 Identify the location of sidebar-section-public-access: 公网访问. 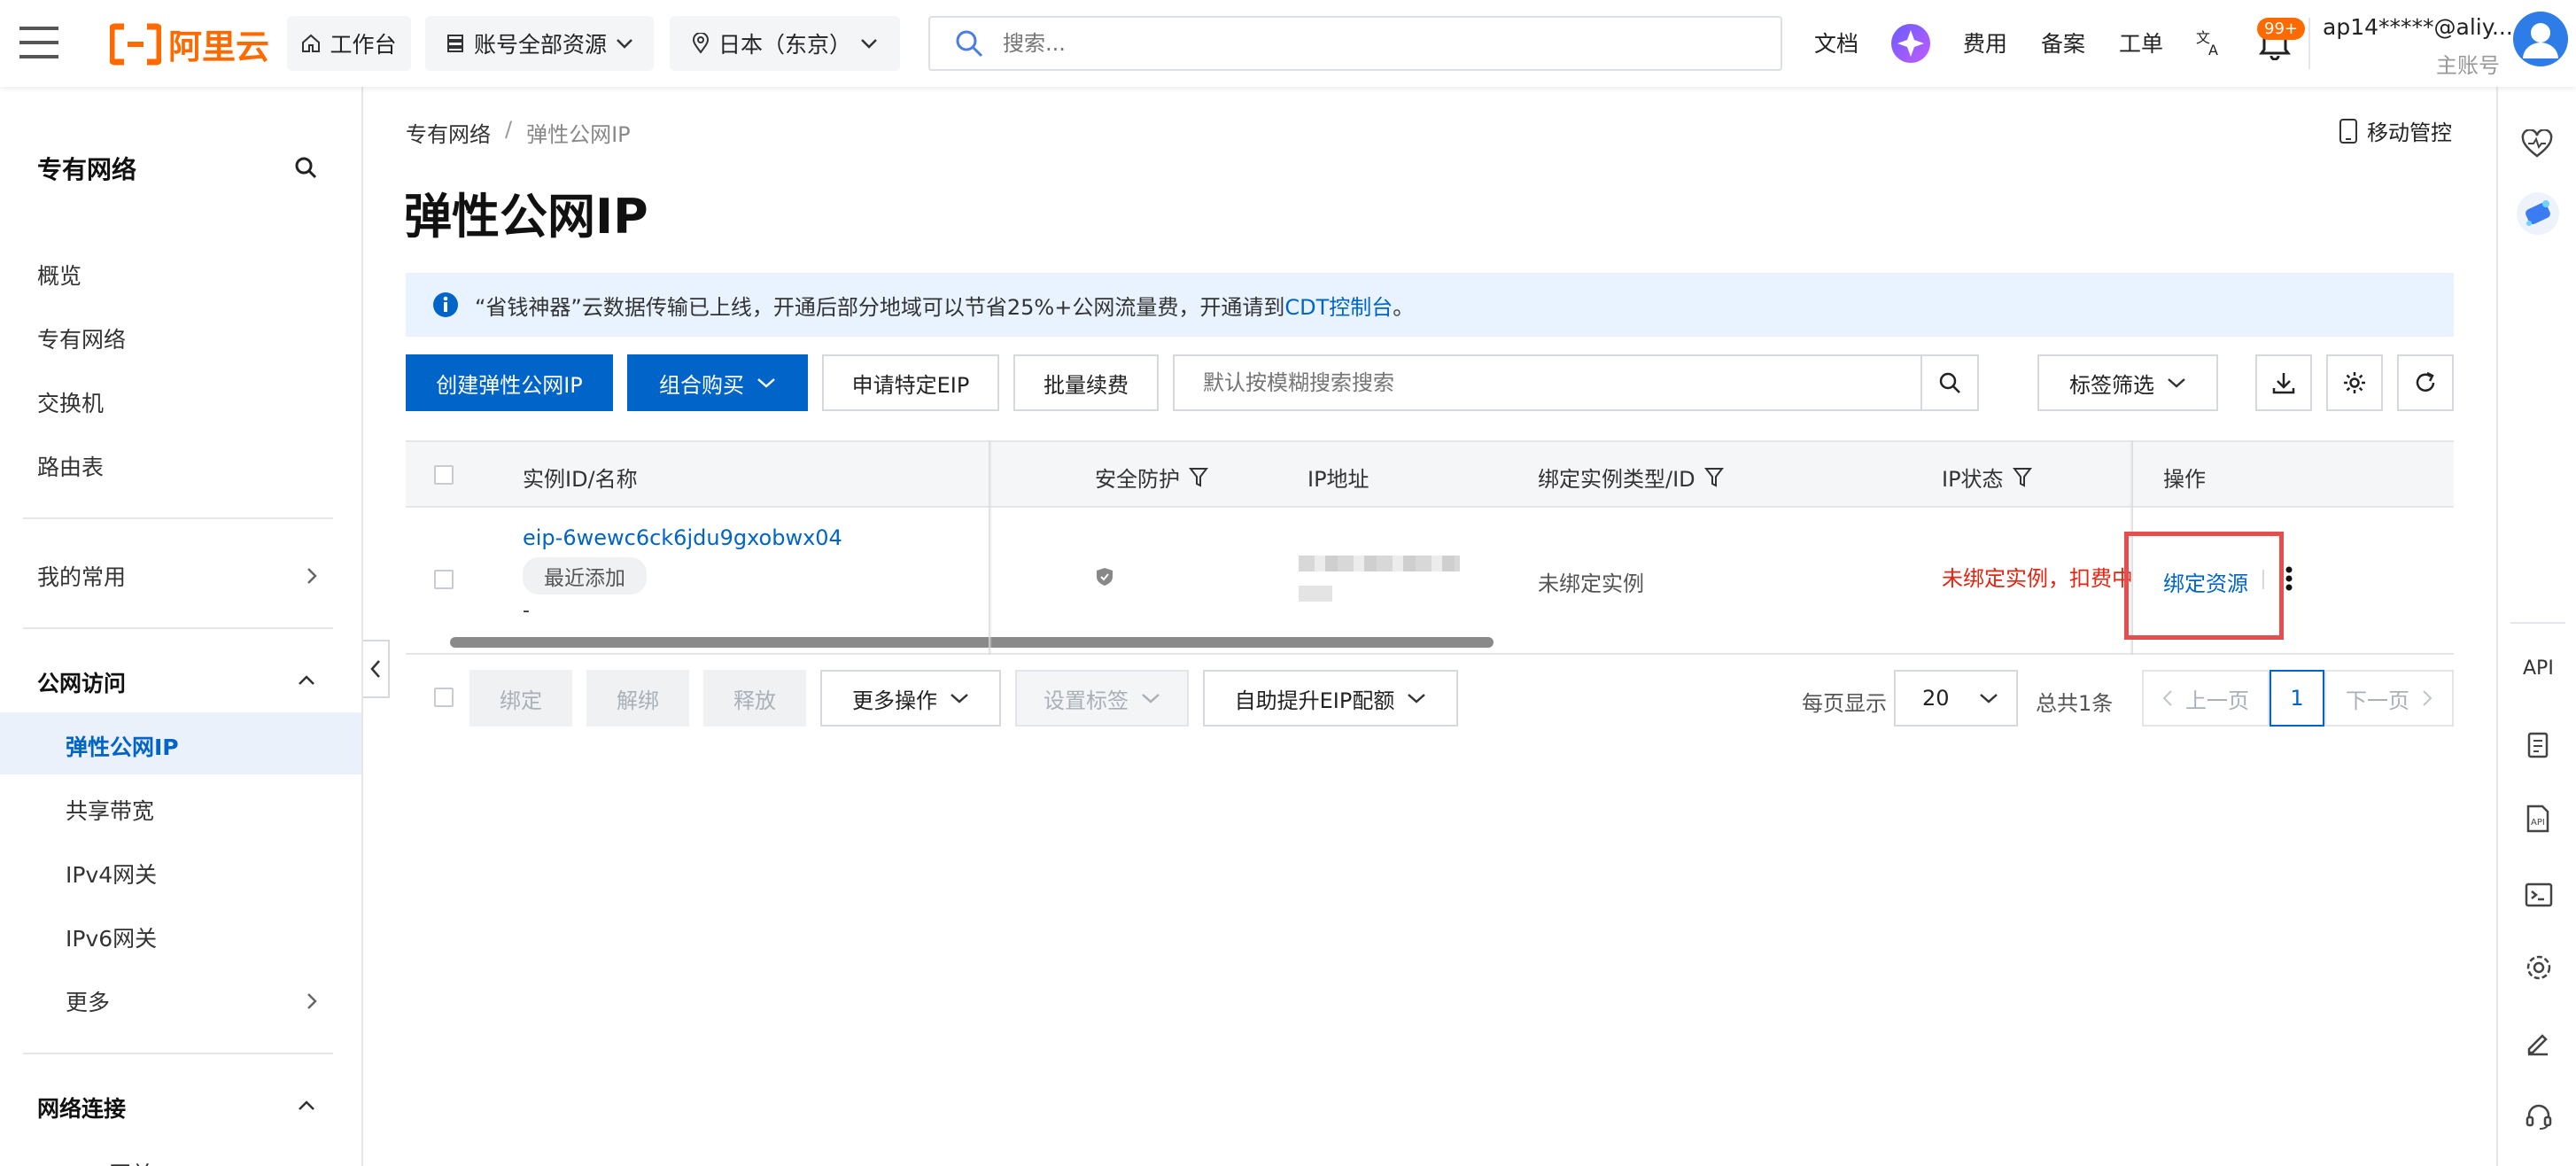
(81, 682).